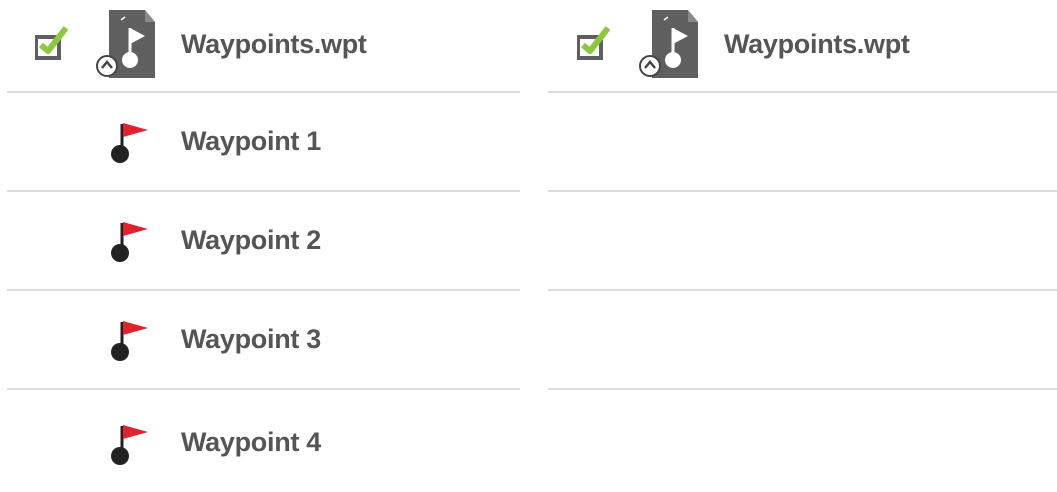 This screenshot has width=1057, height=492. I want to click on waypoint-row: Waypoint 3, so click(263, 340).